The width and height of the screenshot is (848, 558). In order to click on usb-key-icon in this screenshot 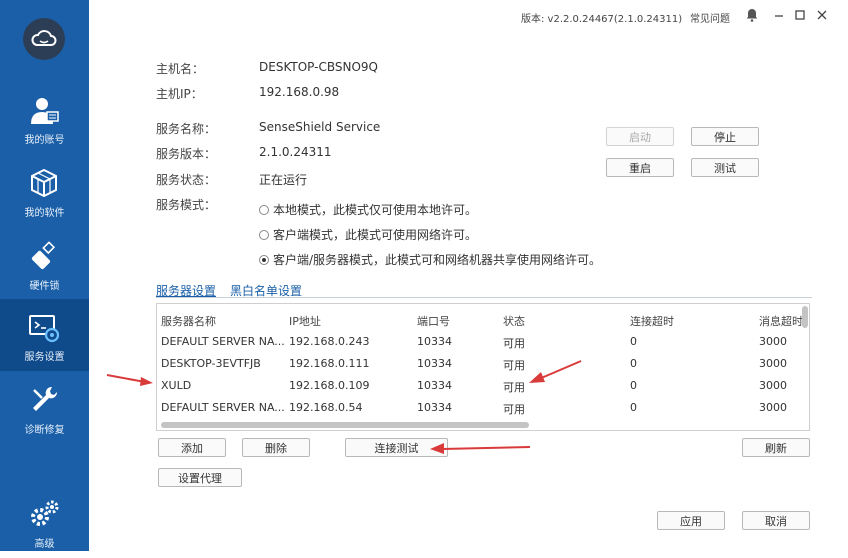, I will do `click(43, 255)`.